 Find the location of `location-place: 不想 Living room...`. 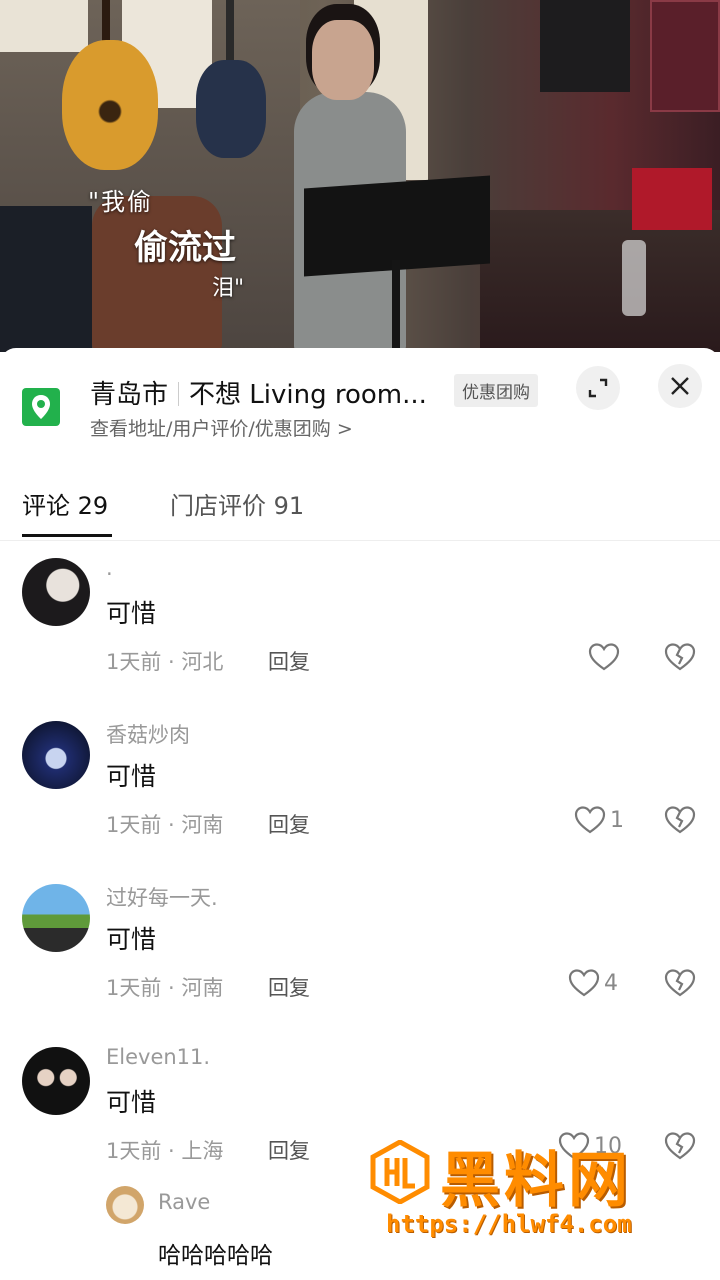

location-place: 不想 Living room... is located at coordinates (308, 395).